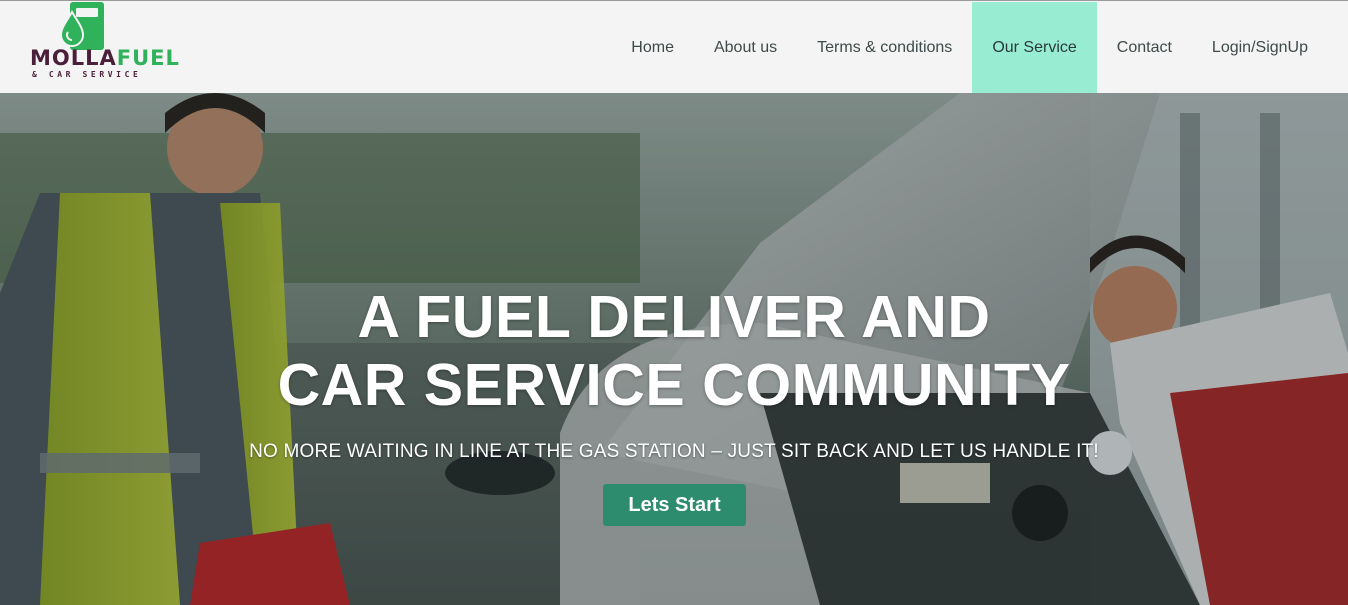 This screenshot has width=1348, height=605. I want to click on nav-about-us: About us, so click(745, 47).